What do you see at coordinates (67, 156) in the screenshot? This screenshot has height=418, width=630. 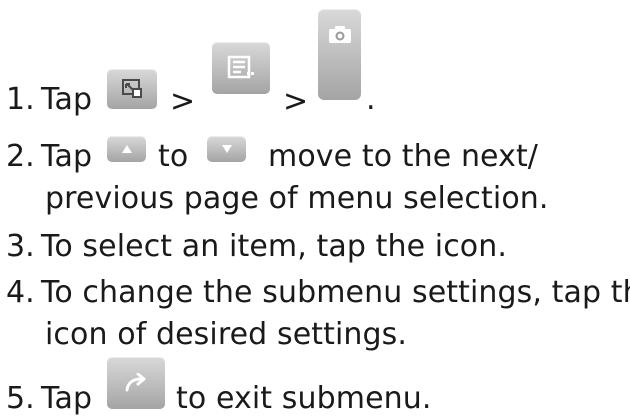 I see `step-2-tap-text: Tap` at bounding box center [67, 156].